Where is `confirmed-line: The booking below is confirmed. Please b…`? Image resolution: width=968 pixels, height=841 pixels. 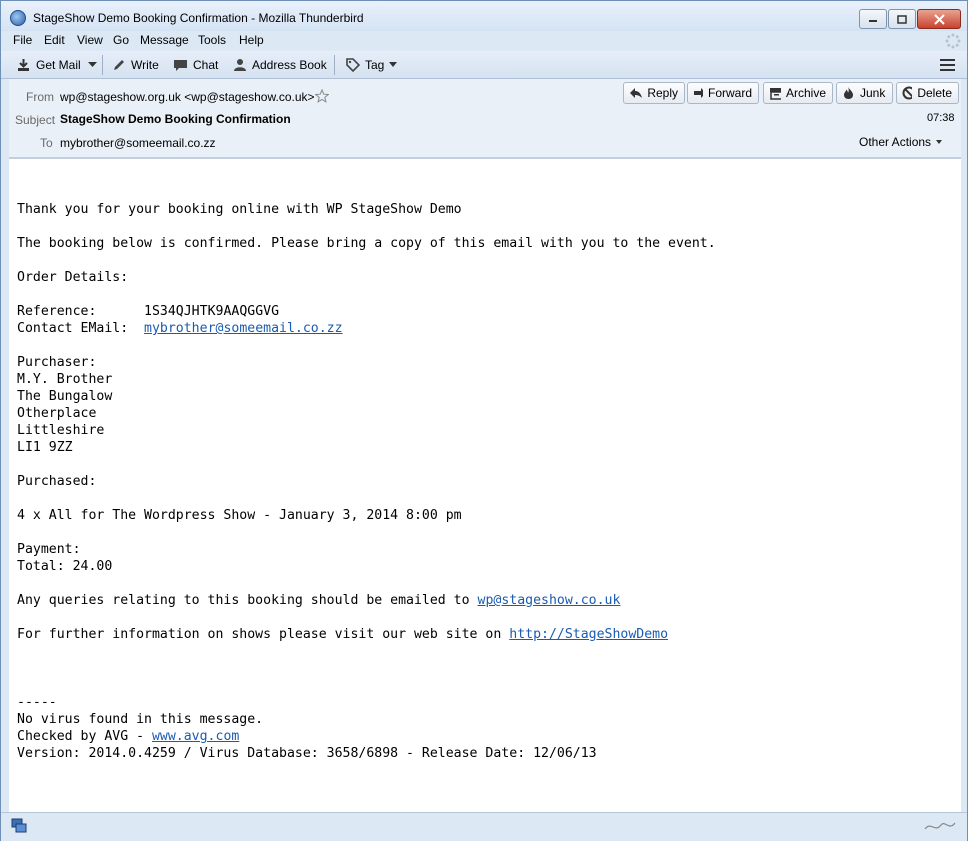 confirmed-line: The booking below is confirmed. Please b… is located at coordinates (366, 243).